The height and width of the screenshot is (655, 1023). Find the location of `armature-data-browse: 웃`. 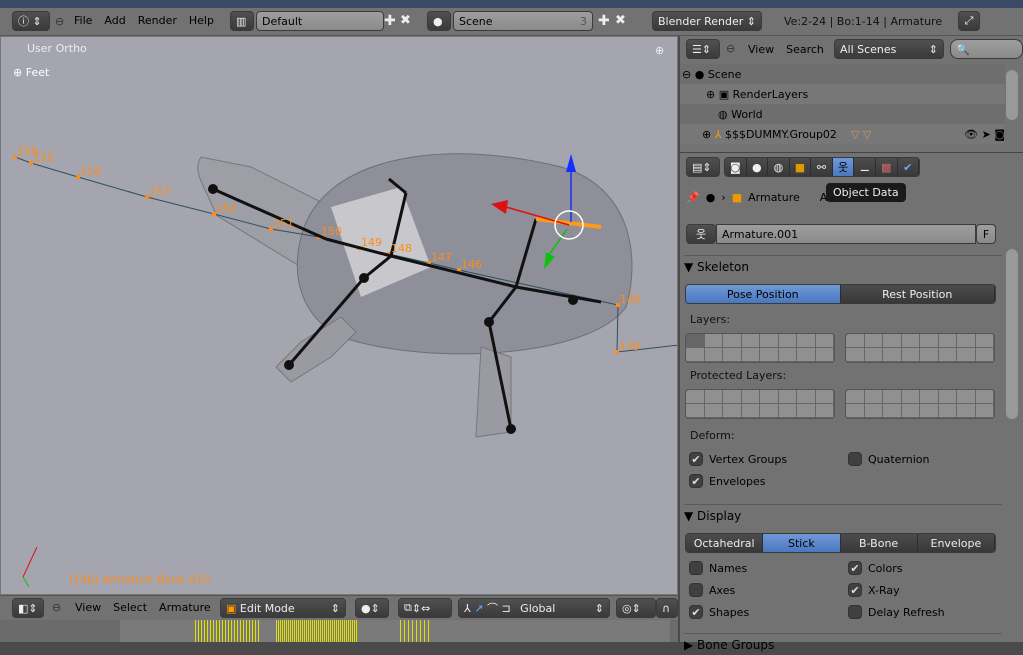

armature-data-browse: 웃 is located at coordinates (701, 234).